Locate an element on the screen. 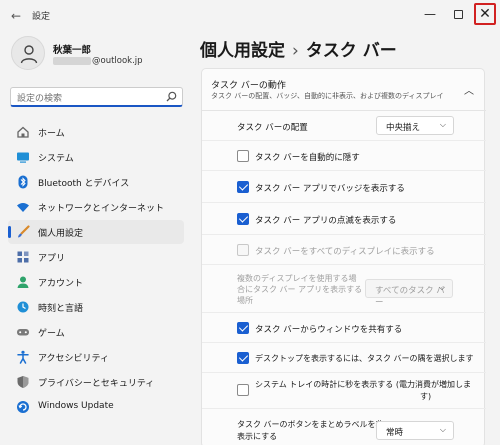  seconds-clock-label: システム トレイの時計に秒を表示する (電力消費が増加しま is located at coordinates (363, 384).